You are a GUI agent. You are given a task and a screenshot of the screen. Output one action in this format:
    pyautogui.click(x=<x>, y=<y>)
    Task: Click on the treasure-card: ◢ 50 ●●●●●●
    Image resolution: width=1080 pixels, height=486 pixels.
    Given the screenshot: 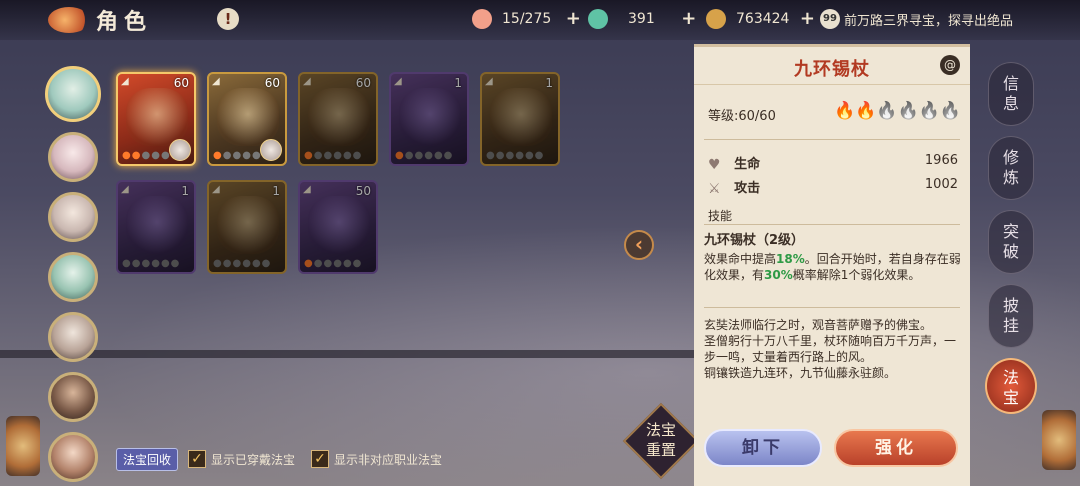 What is the action you would take?
    pyautogui.click(x=338, y=227)
    